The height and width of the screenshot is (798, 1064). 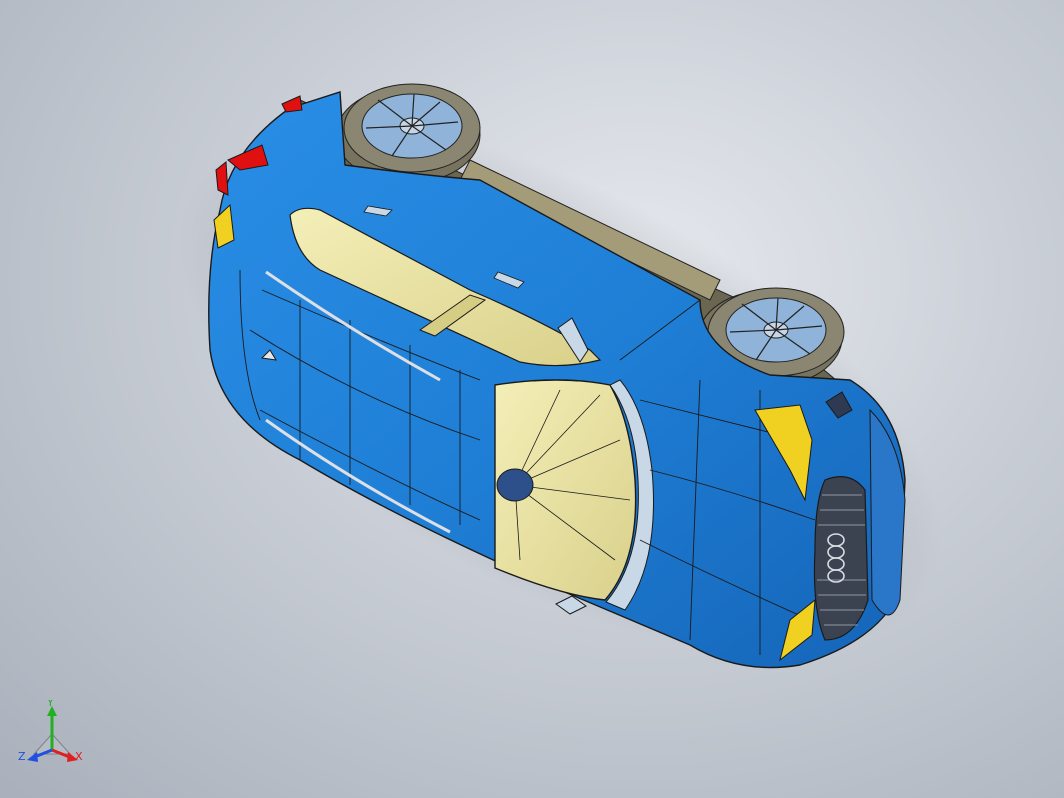 What do you see at coordinates (515, 485) in the screenshot?
I see `rear-view-mirror` at bounding box center [515, 485].